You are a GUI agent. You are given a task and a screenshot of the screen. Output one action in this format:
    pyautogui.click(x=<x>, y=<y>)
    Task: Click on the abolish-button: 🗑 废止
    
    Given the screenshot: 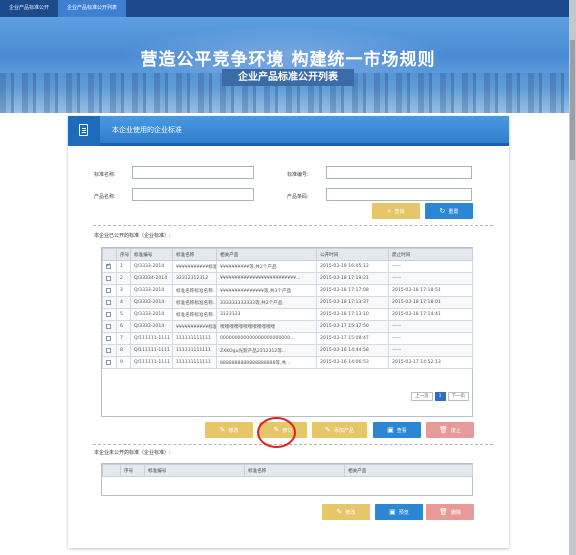 What is the action you would take?
    pyautogui.click(x=450, y=430)
    